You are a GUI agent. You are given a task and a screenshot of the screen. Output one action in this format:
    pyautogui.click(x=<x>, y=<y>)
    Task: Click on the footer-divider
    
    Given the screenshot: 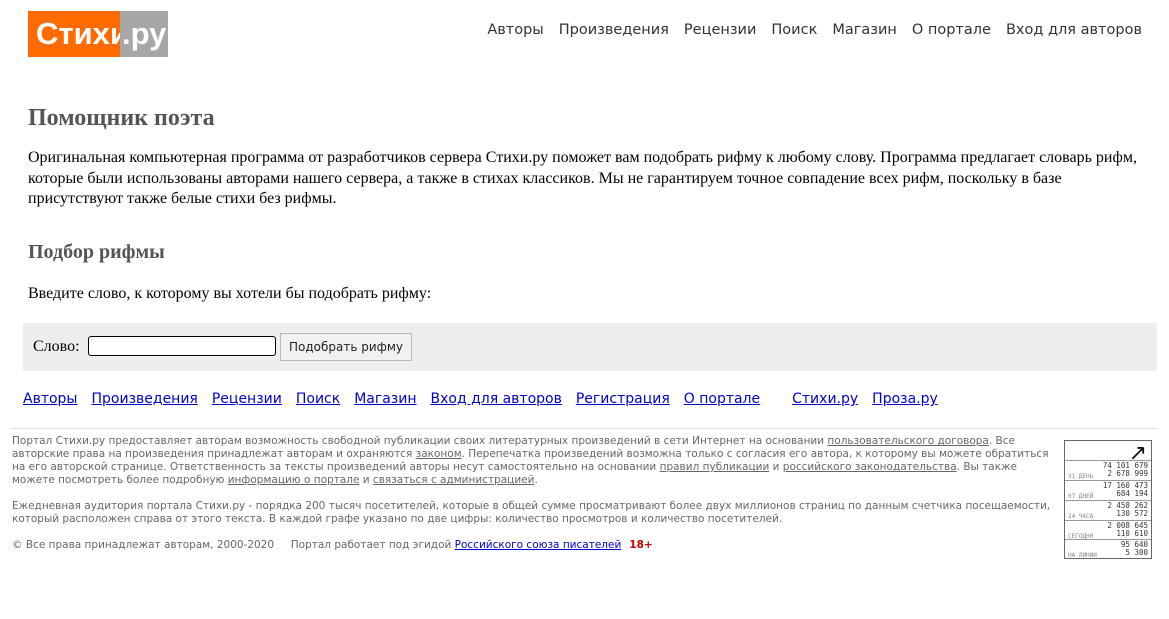 What is the action you would take?
    pyautogui.click(x=584, y=428)
    